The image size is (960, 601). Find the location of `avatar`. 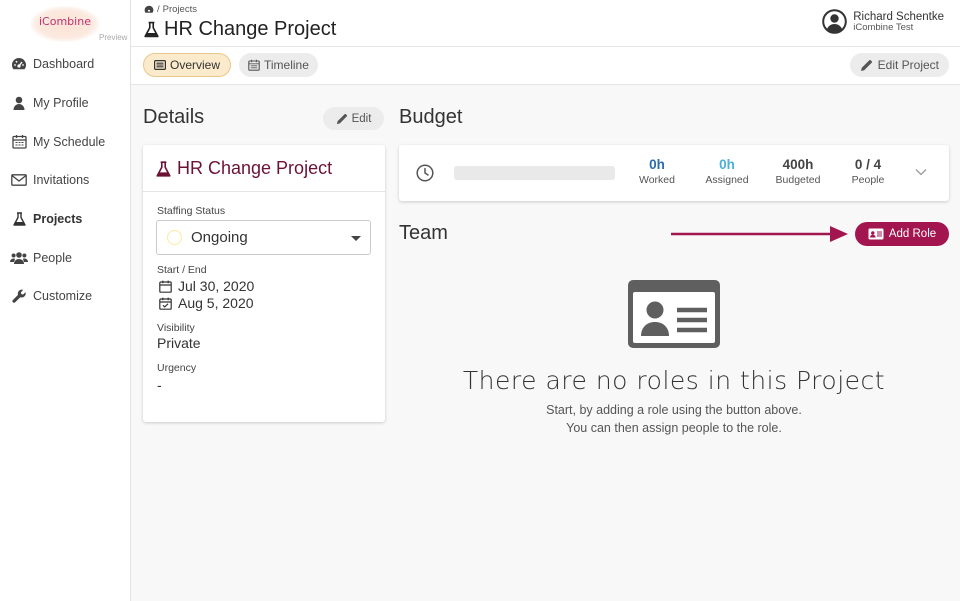

avatar is located at coordinates (835, 21).